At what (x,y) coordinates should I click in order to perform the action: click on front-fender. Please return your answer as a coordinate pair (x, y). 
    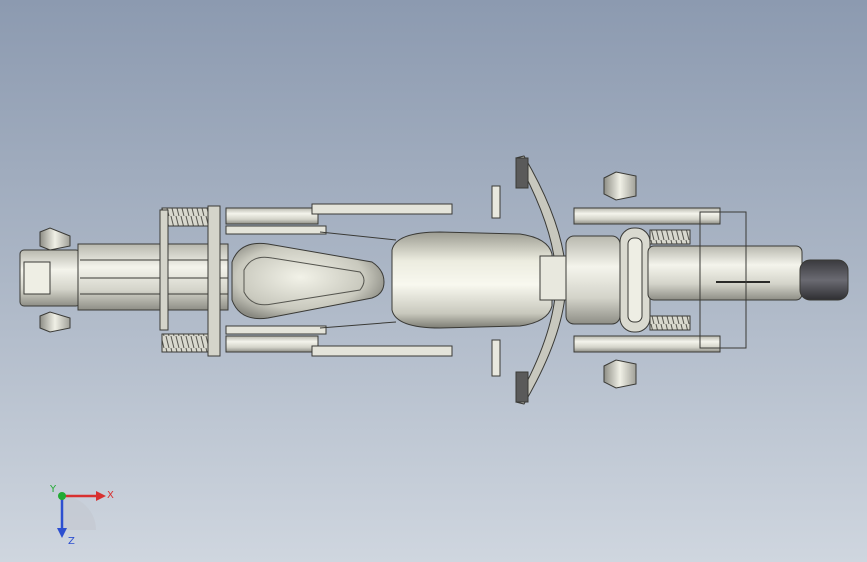
    Looking at the image, I should click on (725, 273).